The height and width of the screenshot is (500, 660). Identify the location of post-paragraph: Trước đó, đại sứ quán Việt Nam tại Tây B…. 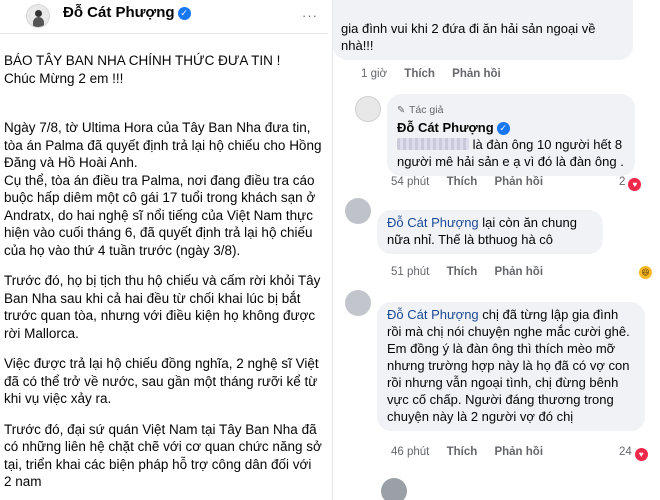
(165, 455).